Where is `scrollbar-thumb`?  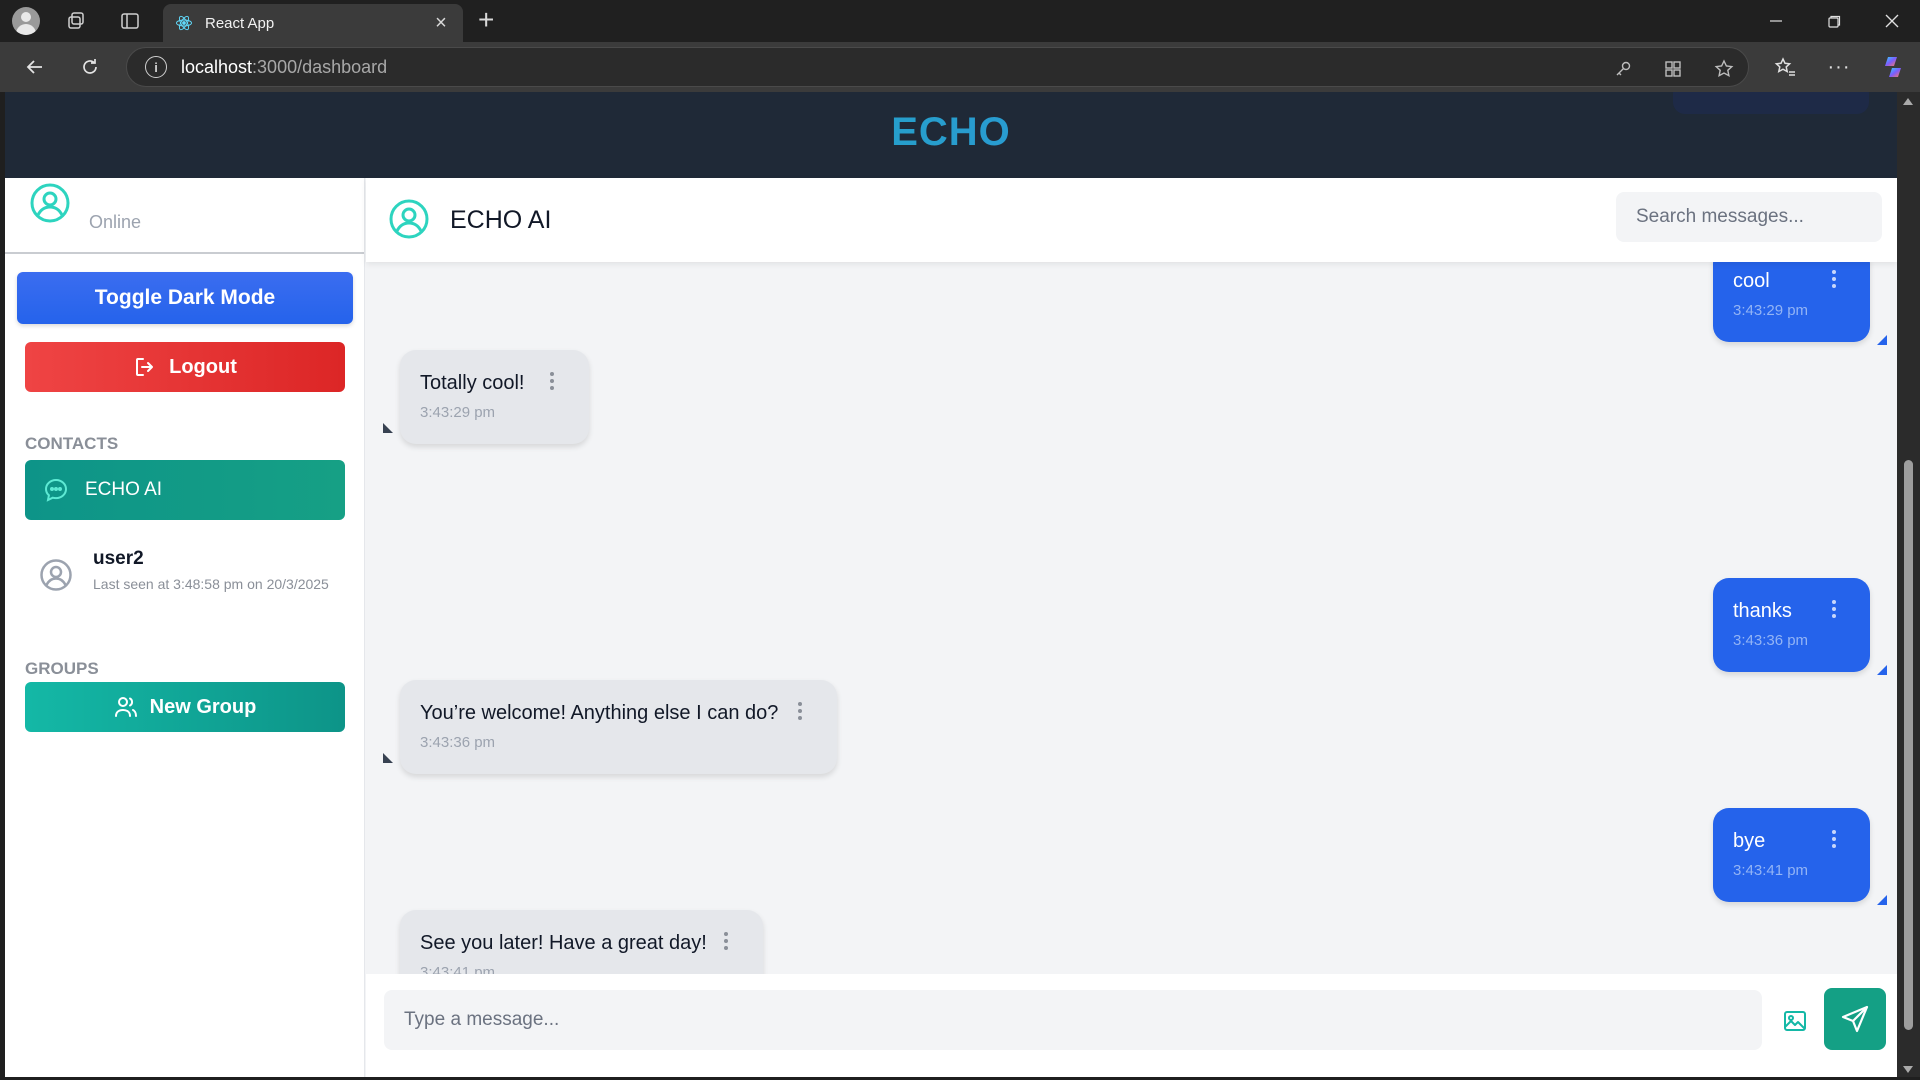
scrollbar-thumb is located at coordinates (1908, 745).